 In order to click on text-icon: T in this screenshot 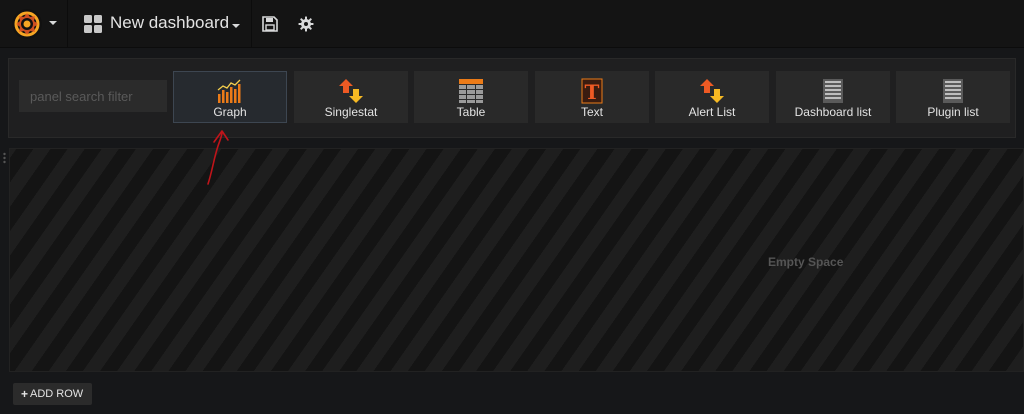, I will do `click(592, 91)`.